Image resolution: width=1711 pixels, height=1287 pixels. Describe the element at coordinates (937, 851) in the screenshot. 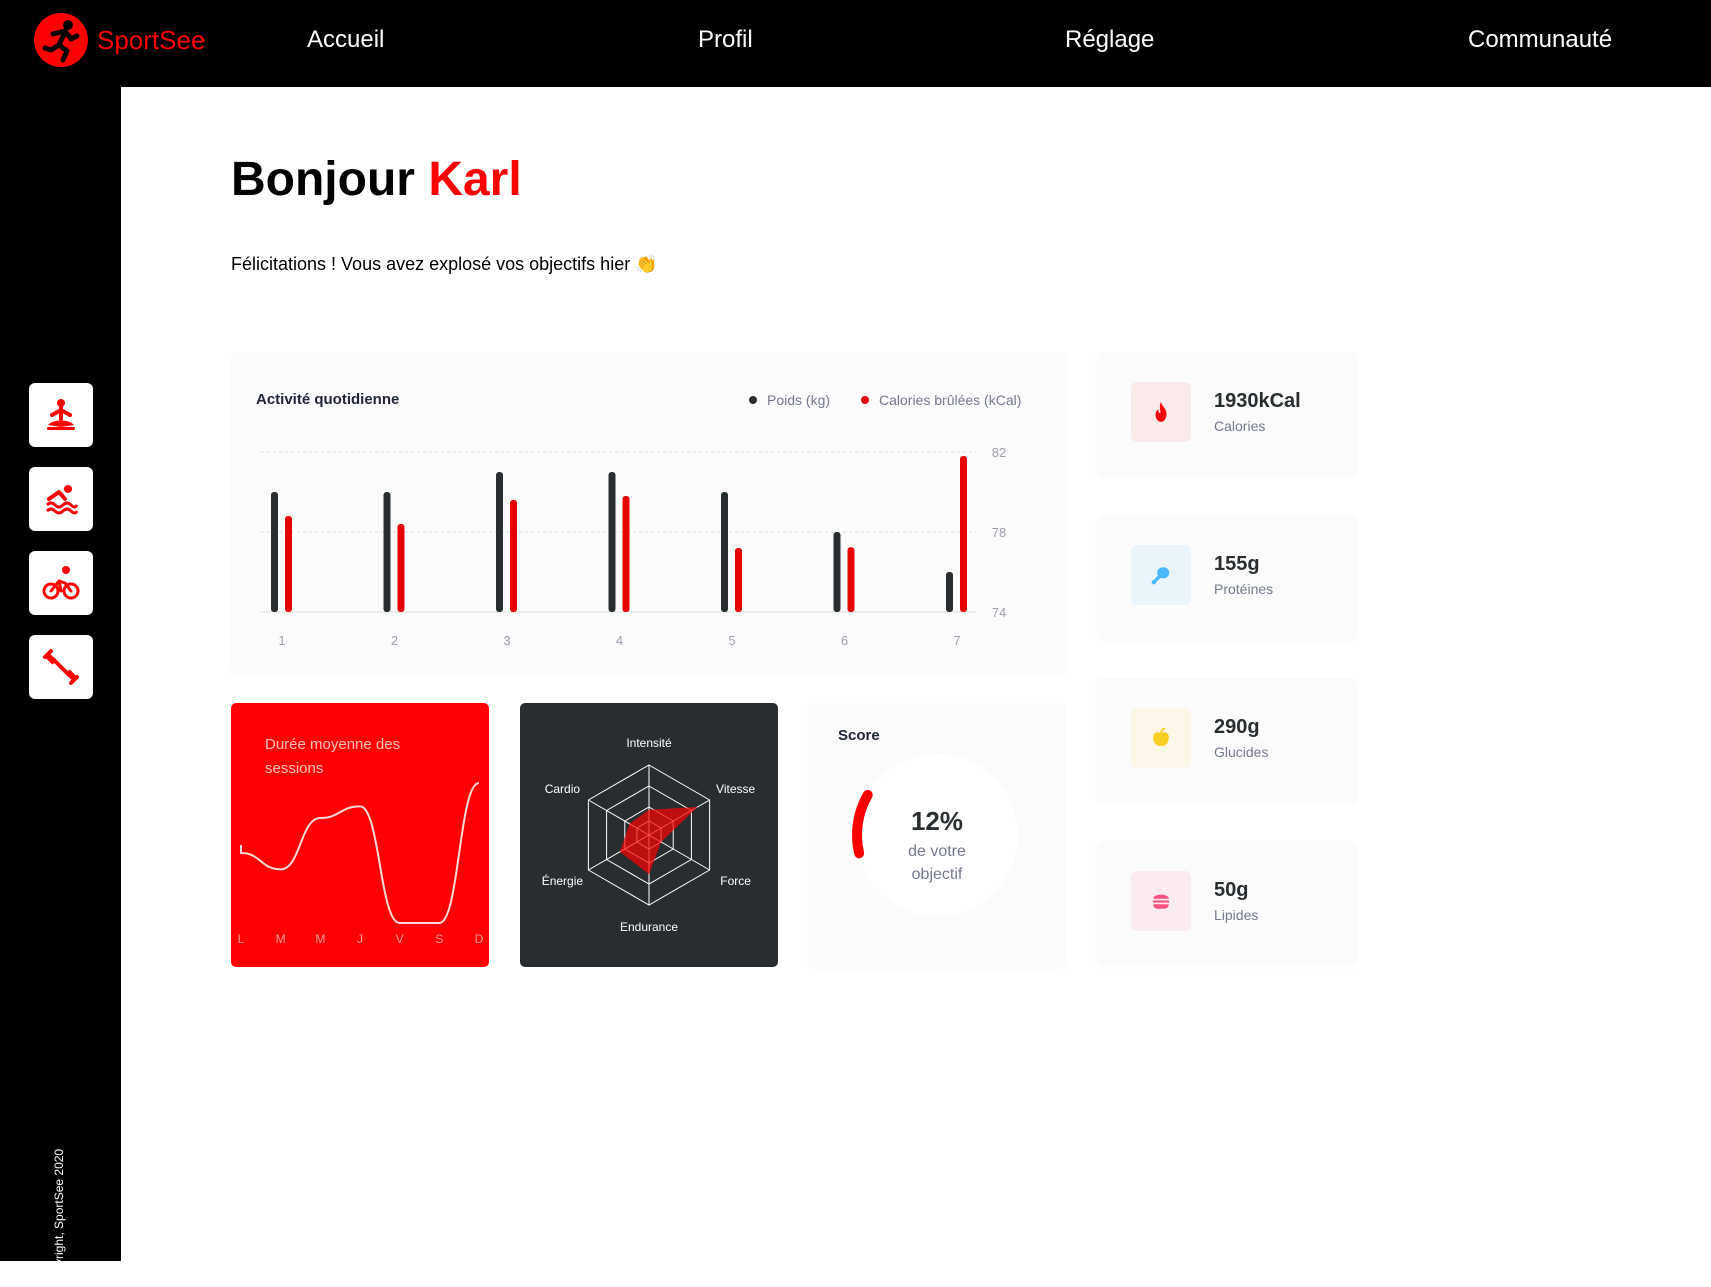

I see `score-caption-line1: de votre` at that location.